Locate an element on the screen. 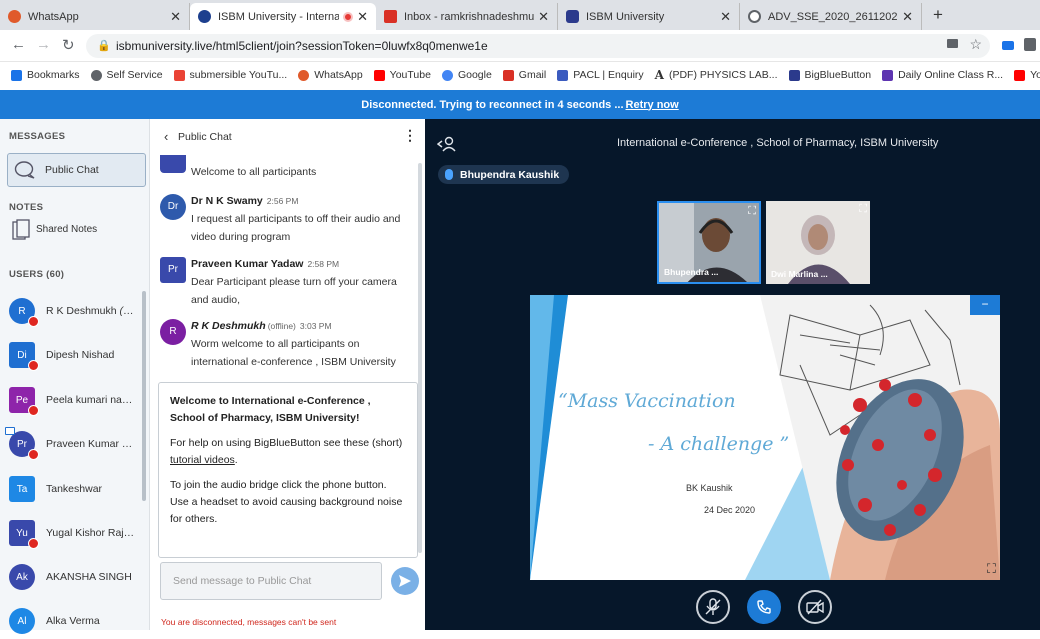 This screenshot has height=639, width=1040. chevron-left-icon: ‹ is located at coordinates (166, 136).